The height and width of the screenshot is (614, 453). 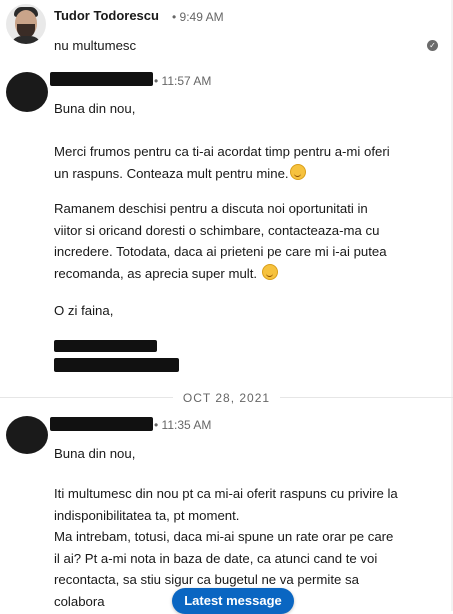 What do you see at coordinates (226, 398) in the screenshot?
I see `date-divider: OCT 28, 2021` at bounding box center [226, 398].